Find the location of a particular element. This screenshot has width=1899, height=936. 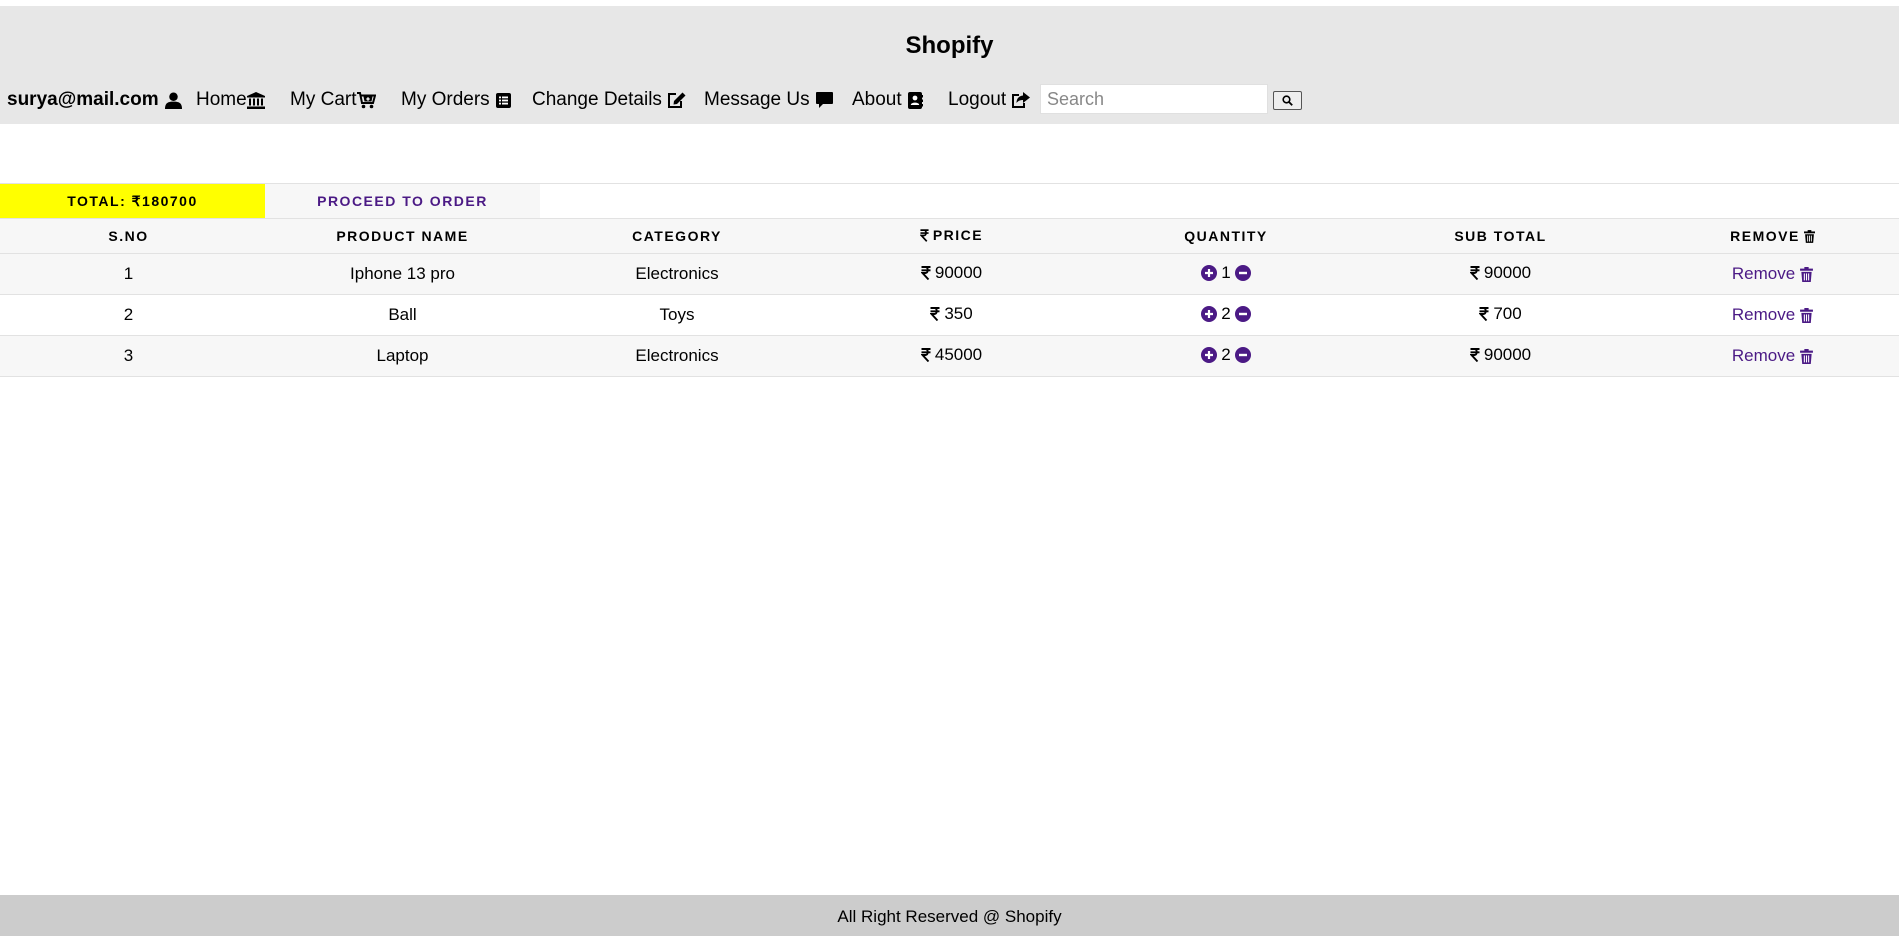

nav-my-orders: My Orders is located at coordinates (456, 100).